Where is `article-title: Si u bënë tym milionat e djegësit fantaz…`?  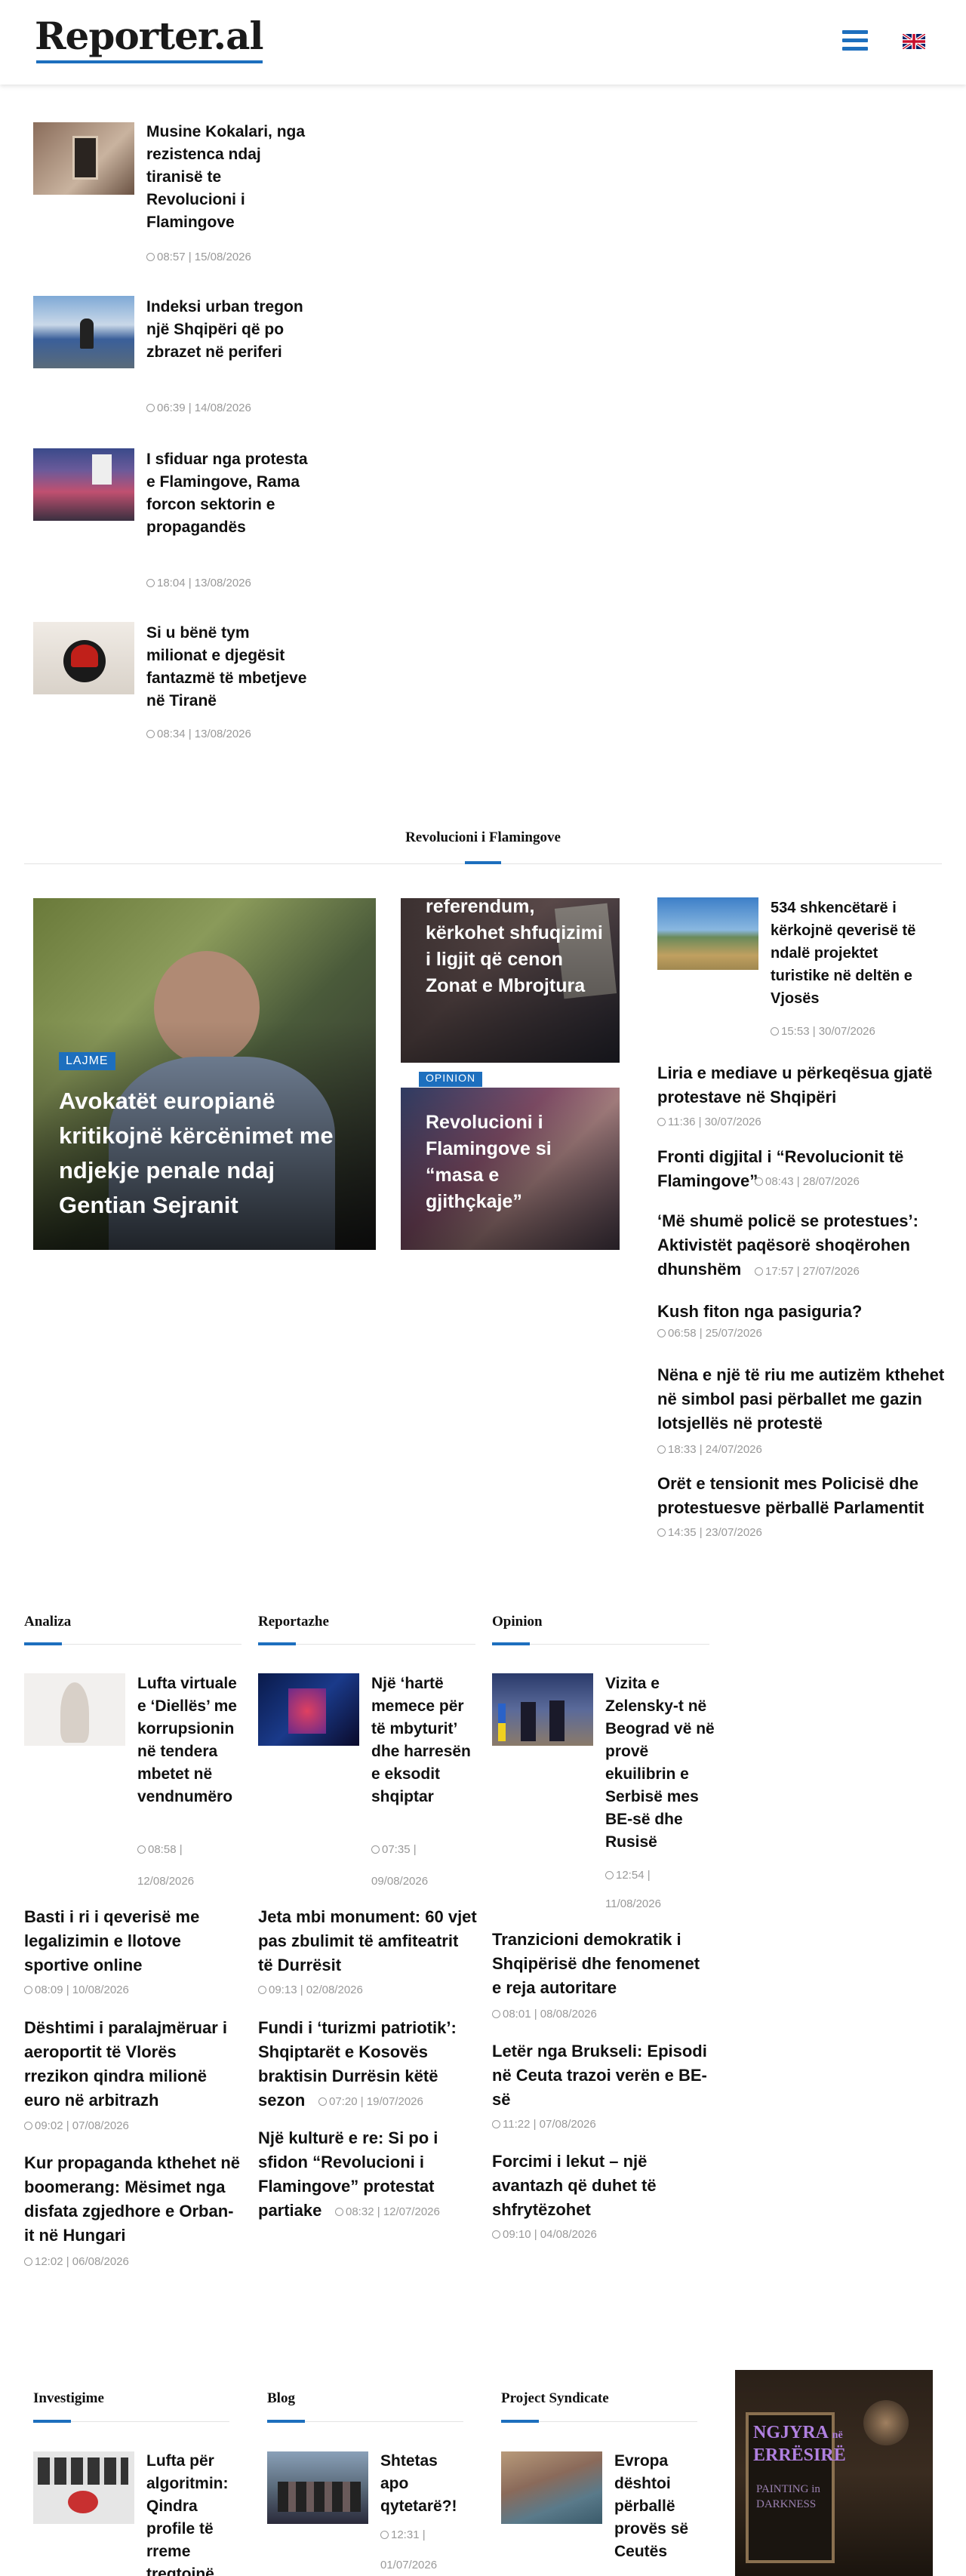 article-title: Si u bënë tym milionat e djegësit fantaz… is located at coordinates (227, 667).